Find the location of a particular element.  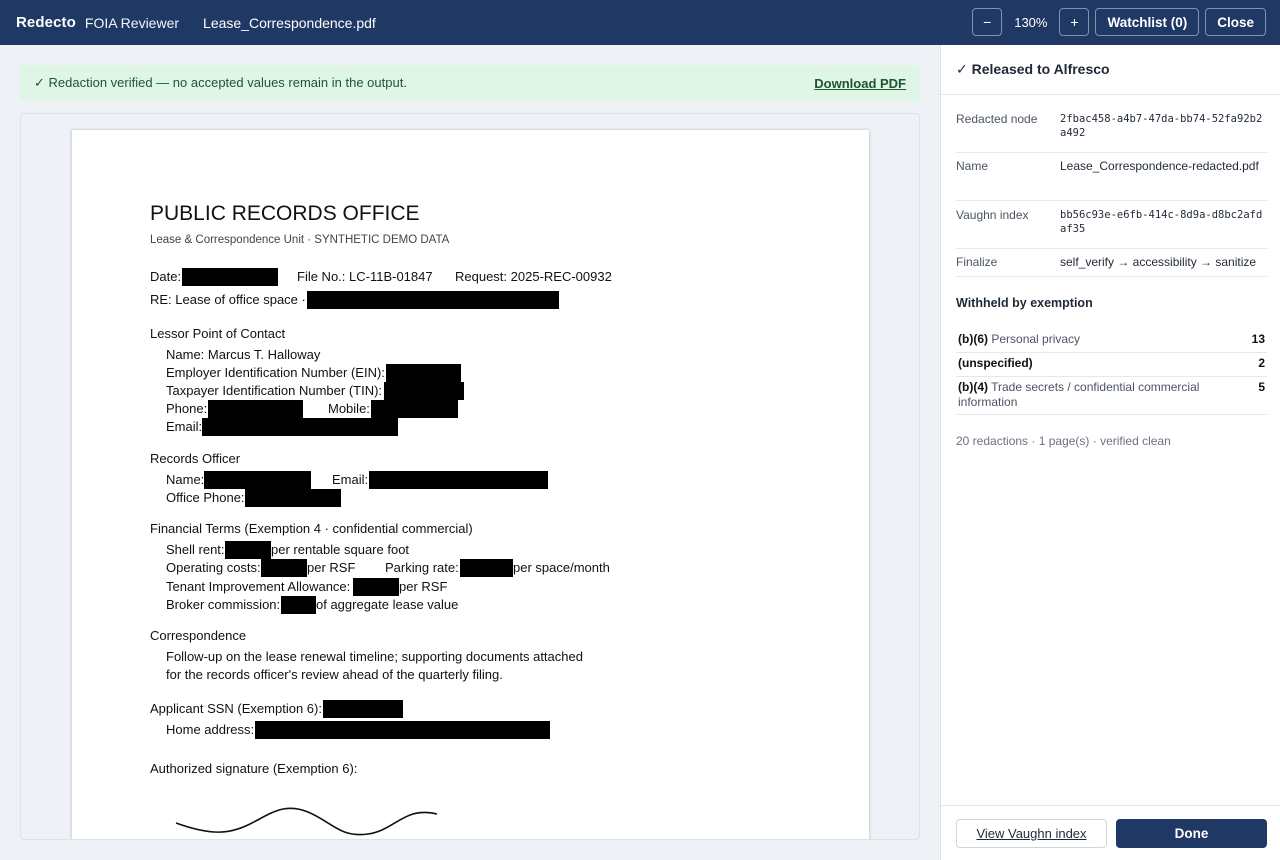

download-pdf-link: Download PDF is located at coordinates (860, 83).